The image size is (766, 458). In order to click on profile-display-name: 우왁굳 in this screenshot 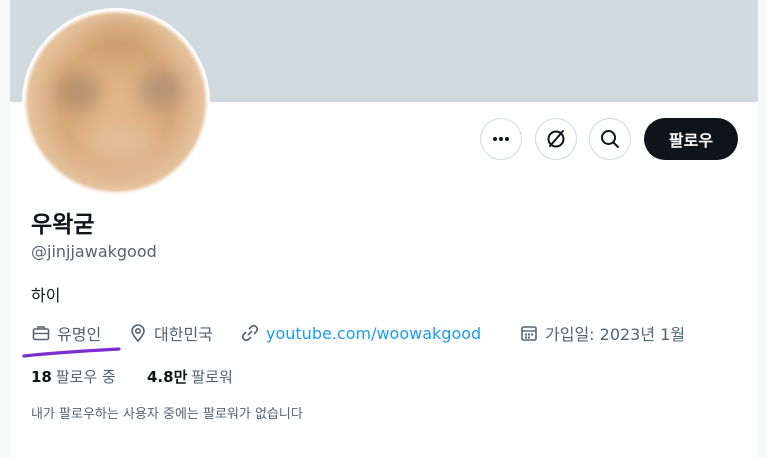, I will do `click(63, 225)`.